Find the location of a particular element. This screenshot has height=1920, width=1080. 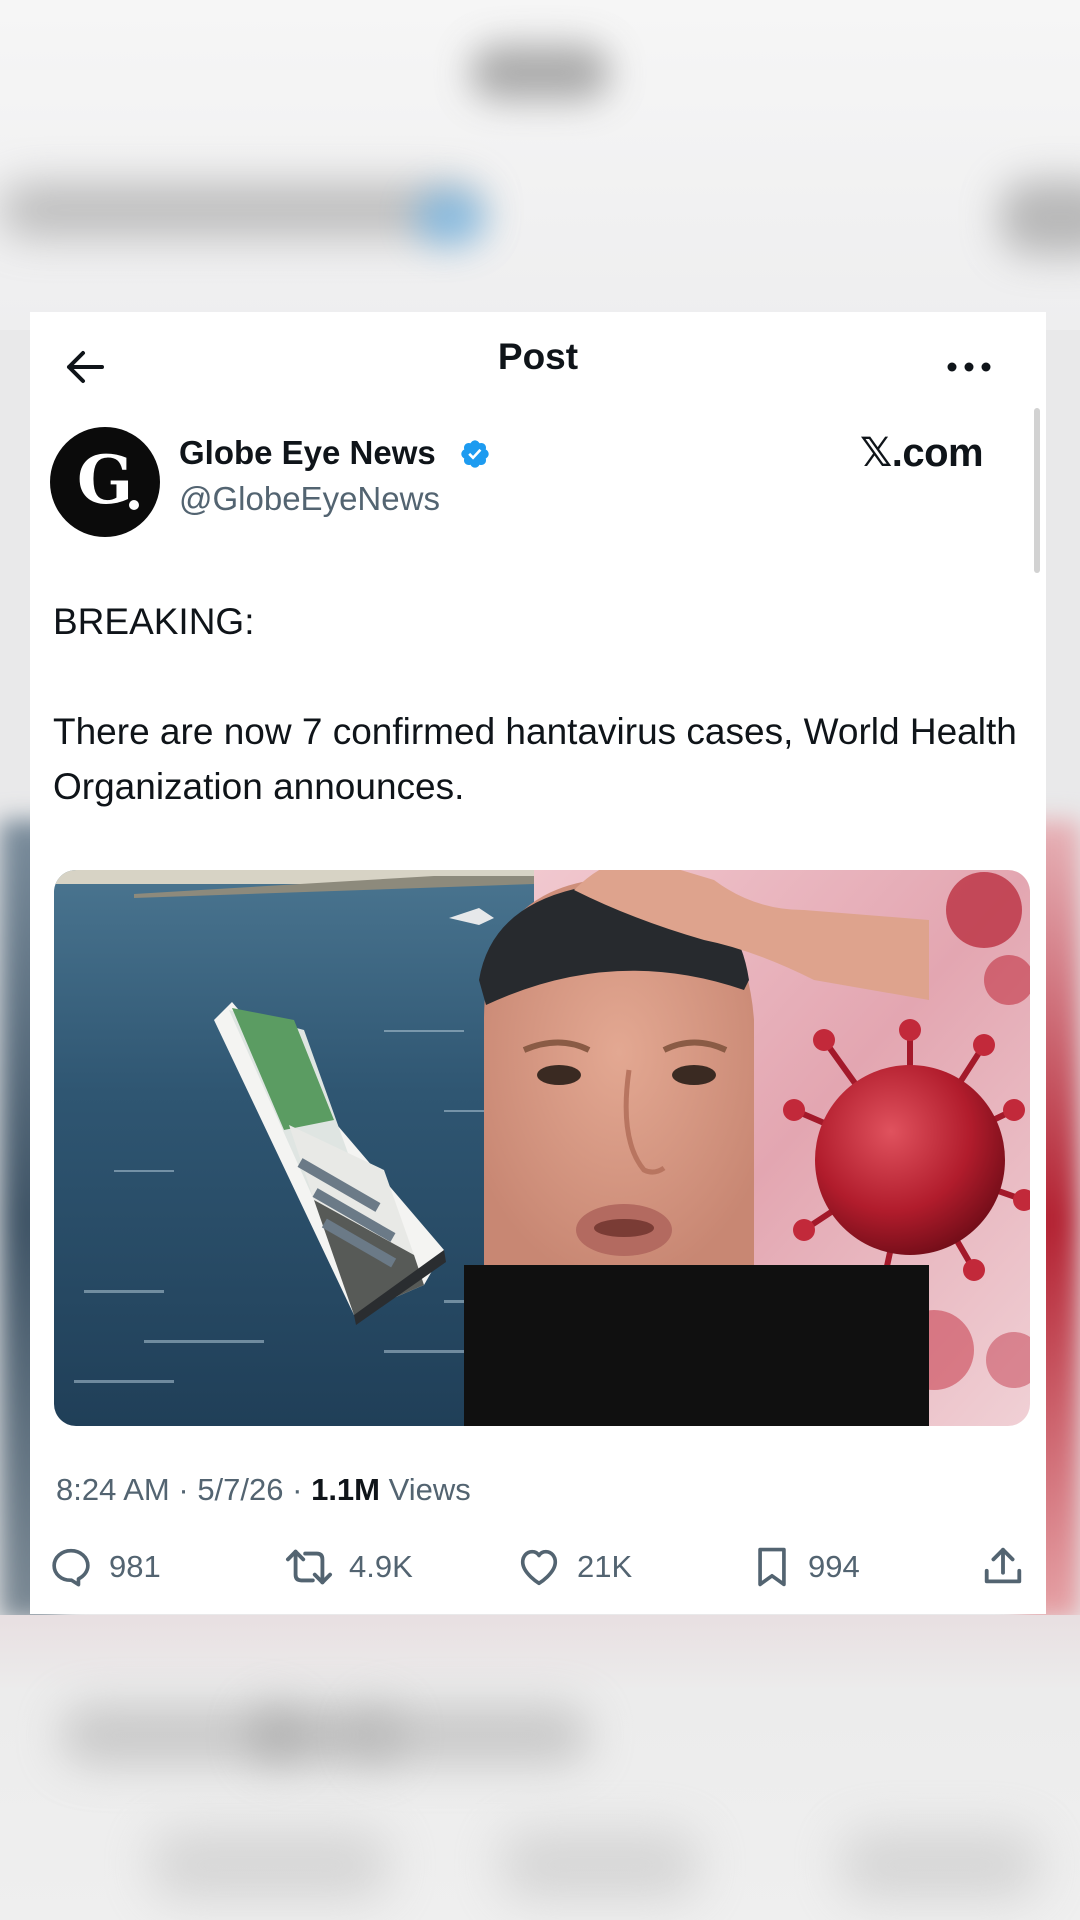

verified-badge-icon is located at coordinates (475, 454).